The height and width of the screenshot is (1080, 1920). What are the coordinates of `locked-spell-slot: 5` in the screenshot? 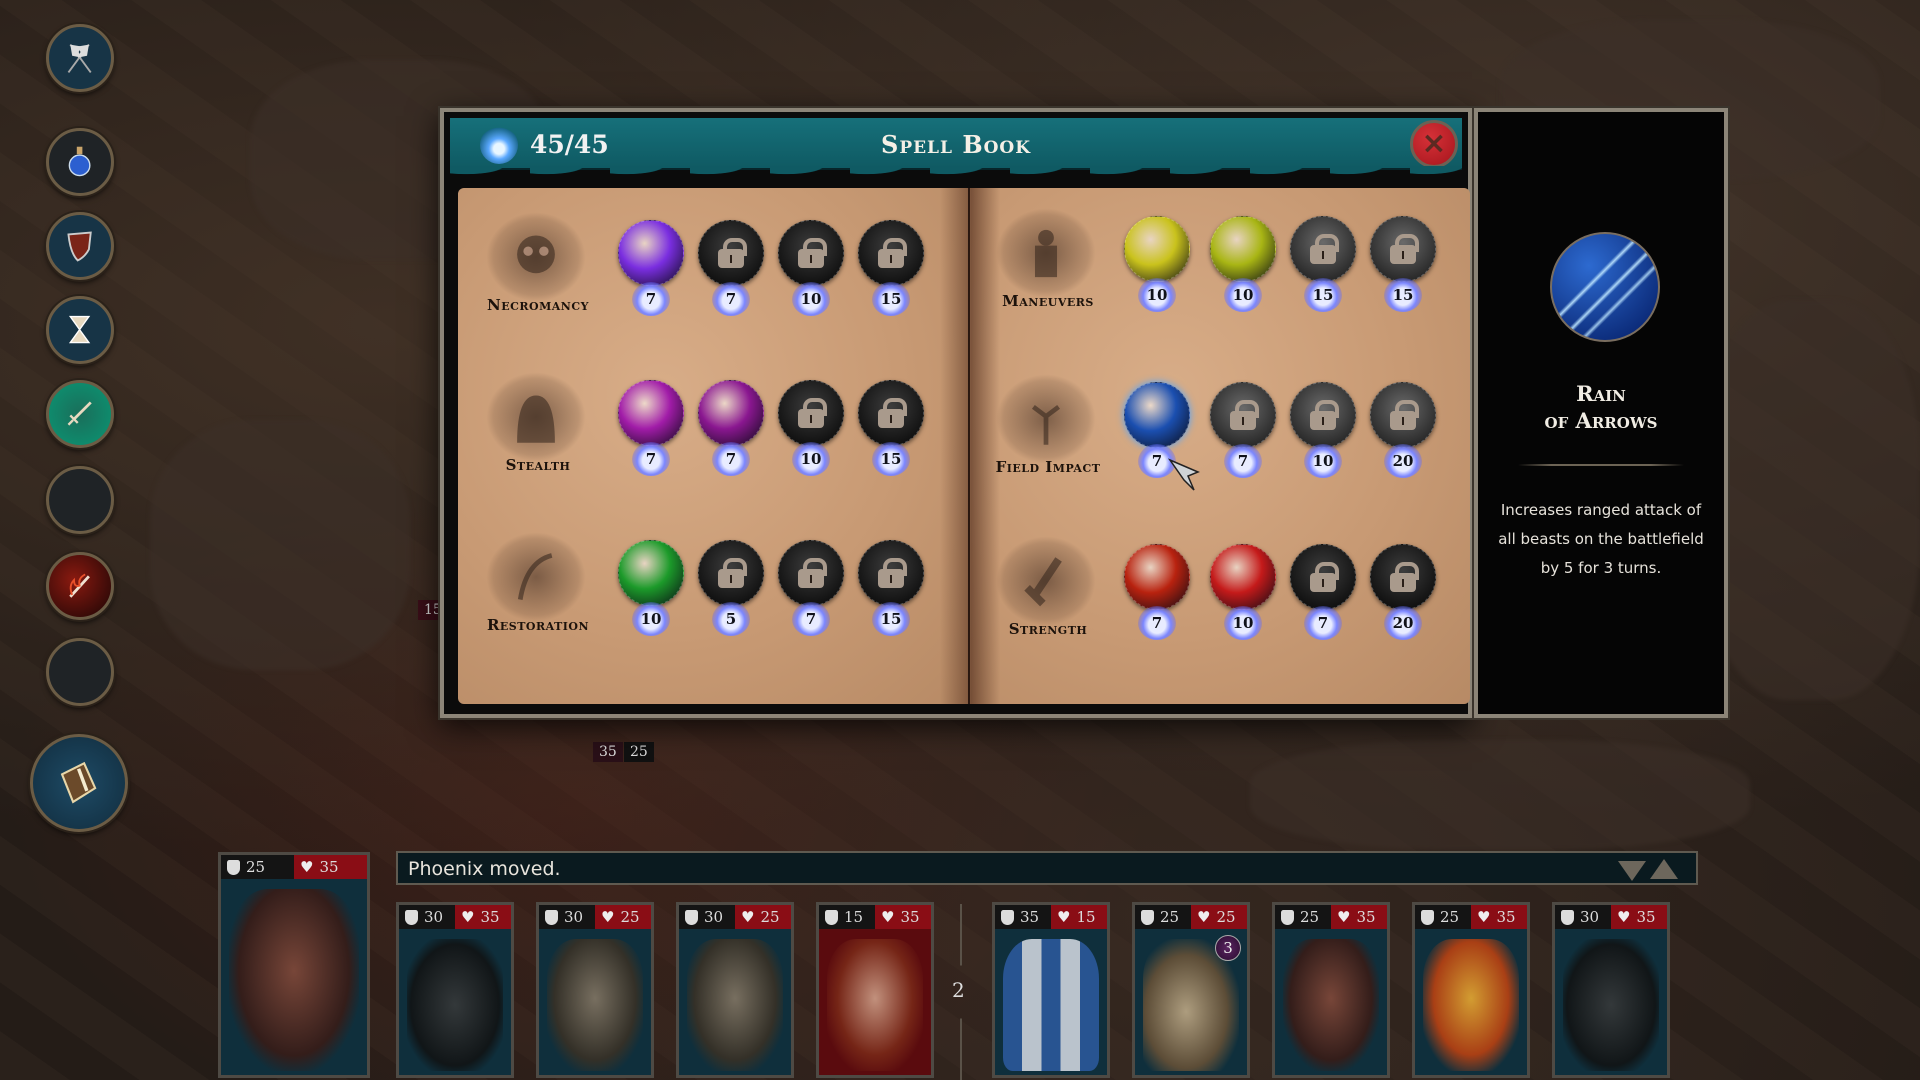 It's located at (731, 590).